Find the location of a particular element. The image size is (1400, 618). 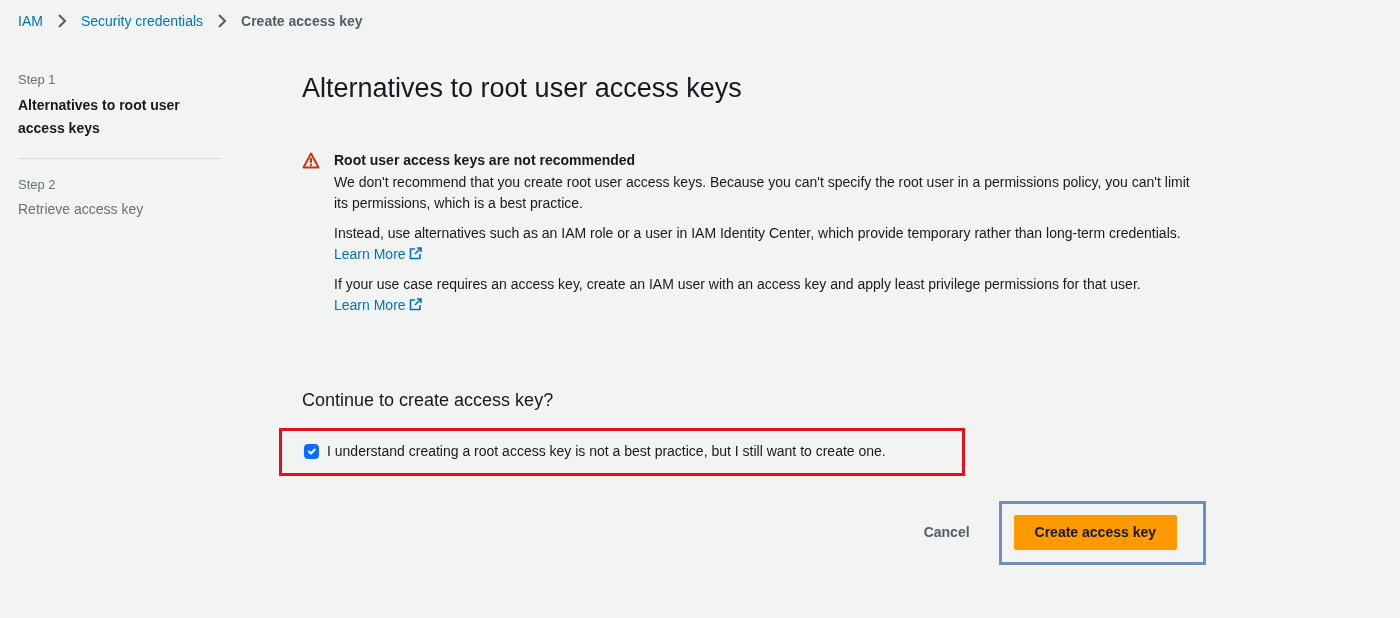

create-access-key-button: Create access key is located at coordinates (1095, 532).